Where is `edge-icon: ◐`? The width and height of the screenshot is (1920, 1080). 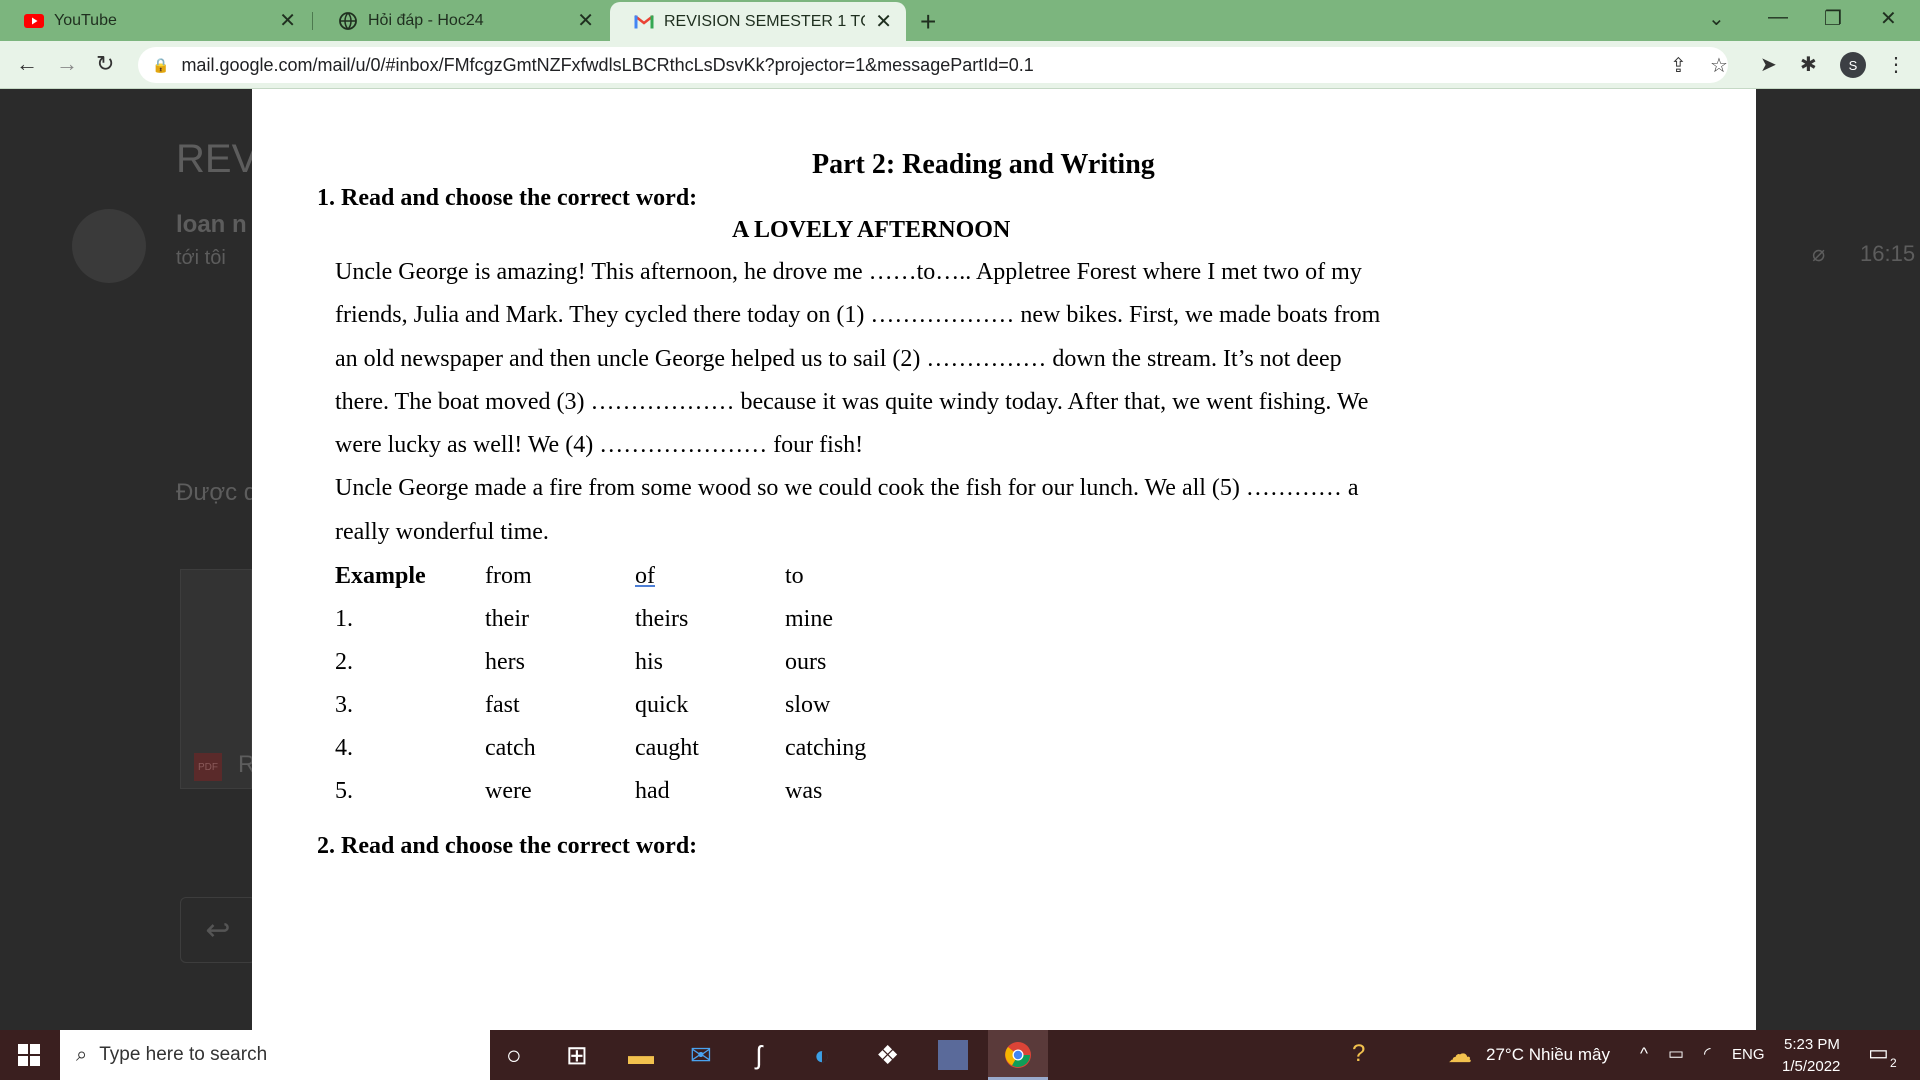
edge-icon: ◐ is located at coordinates (822, 1055).